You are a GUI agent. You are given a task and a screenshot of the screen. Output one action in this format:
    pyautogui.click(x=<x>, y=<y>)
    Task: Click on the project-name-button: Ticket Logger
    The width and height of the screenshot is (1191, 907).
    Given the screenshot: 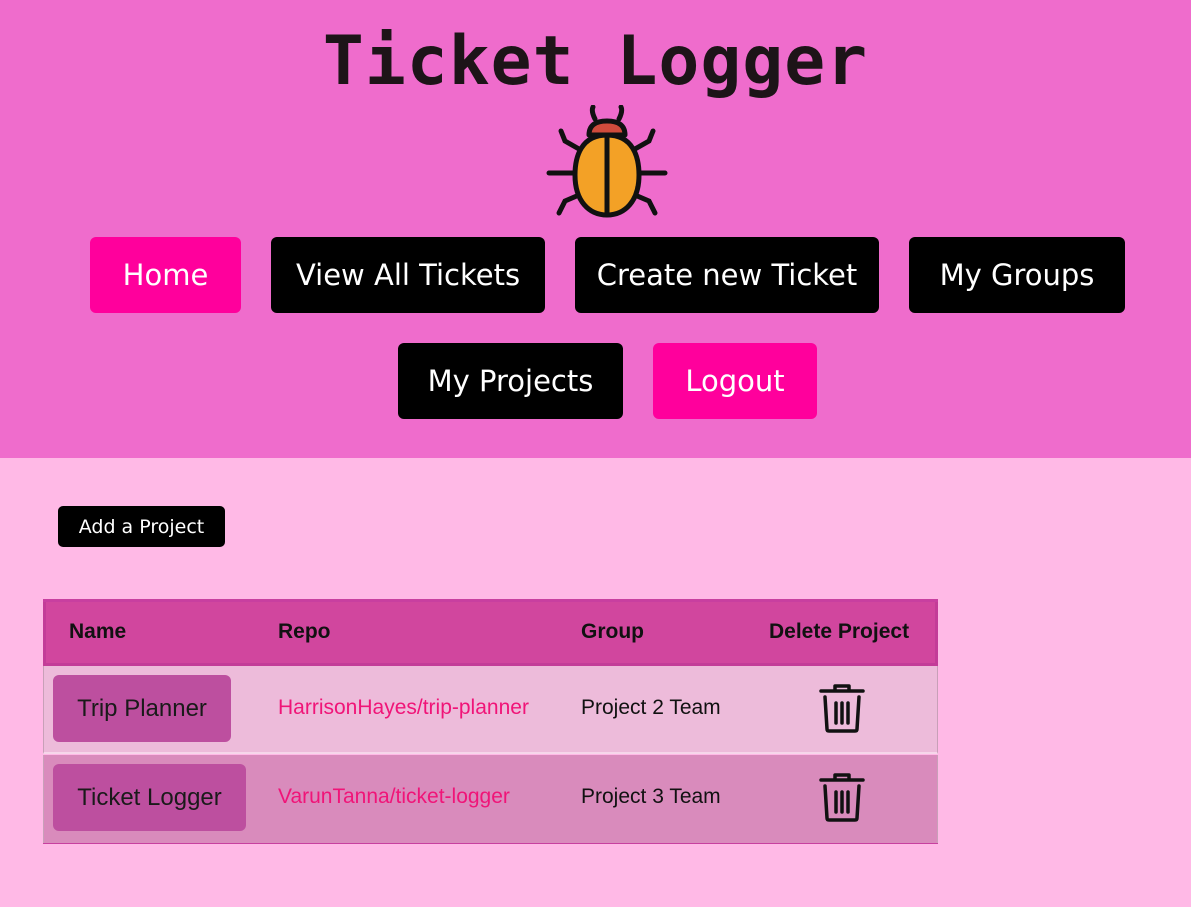 What is the action you would take?
    pyautogui.click(x=149, y=797)
    